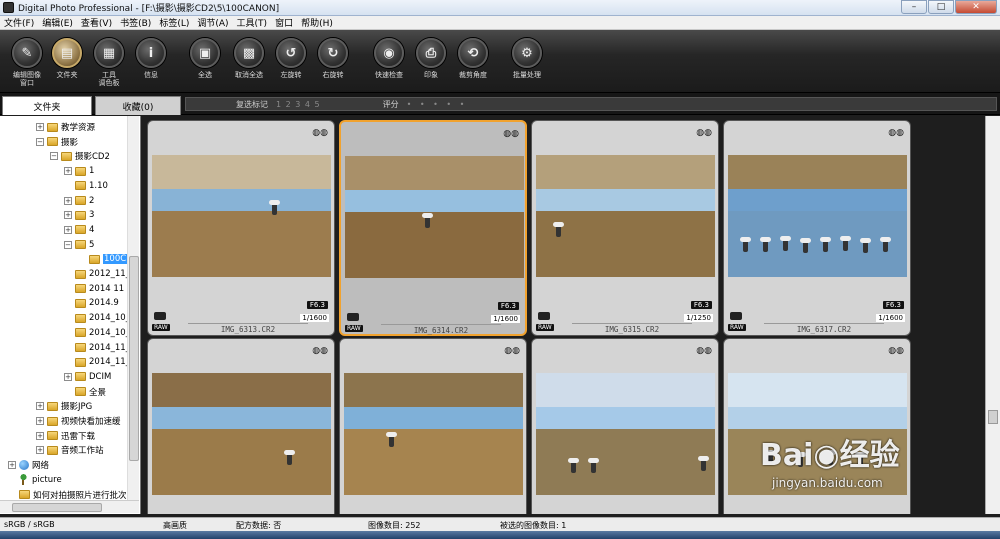 The image size is (1000, 539). I want to click on tree-item: 全景, so click(85, 392).